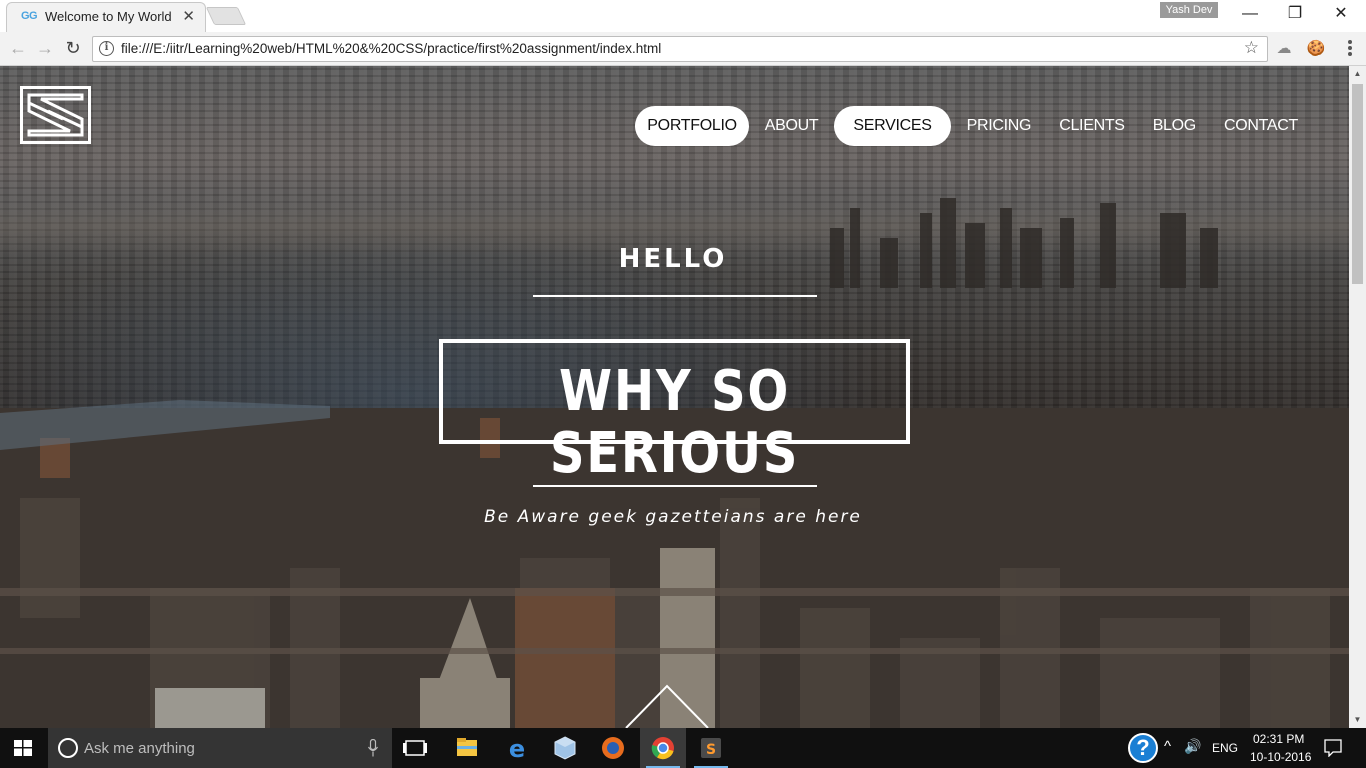 The width and height of the screenshot is (1366, 768). Describe the element at coordinates (1350, 49) in the screenshot. I see `browser-menu-icon` at that location.